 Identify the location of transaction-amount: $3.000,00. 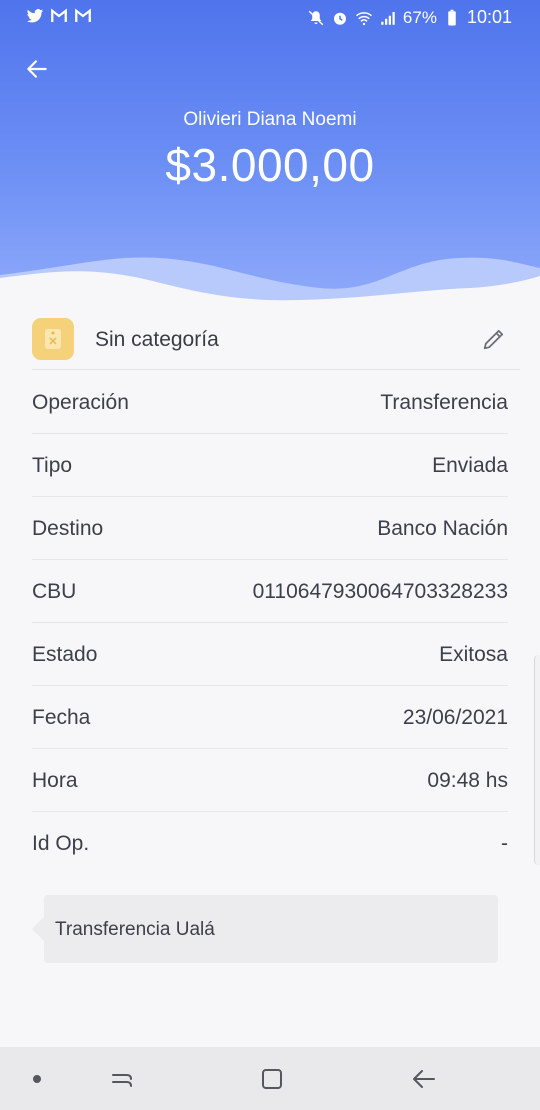
(270, 165).